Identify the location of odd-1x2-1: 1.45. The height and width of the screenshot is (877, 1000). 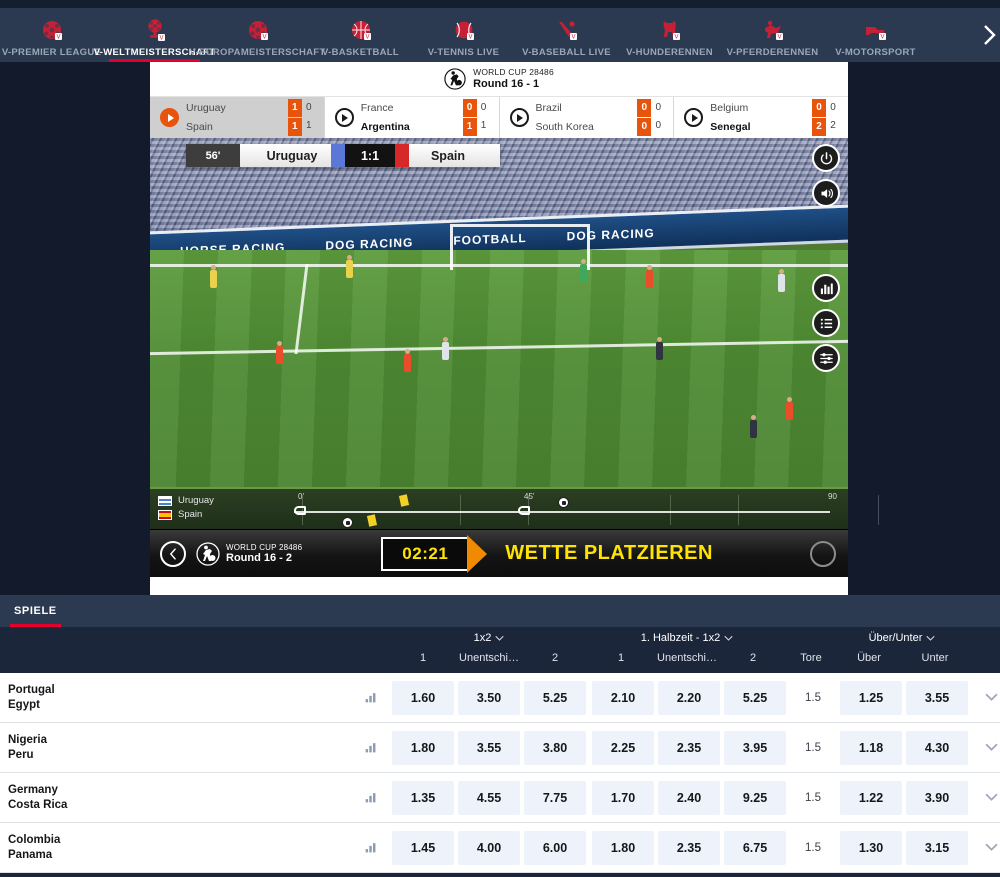
(423, 847).